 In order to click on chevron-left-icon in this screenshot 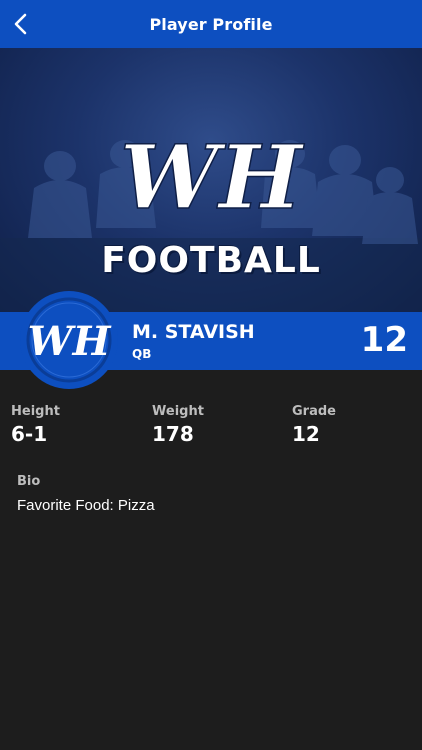, I will do `click(20, 24)`.